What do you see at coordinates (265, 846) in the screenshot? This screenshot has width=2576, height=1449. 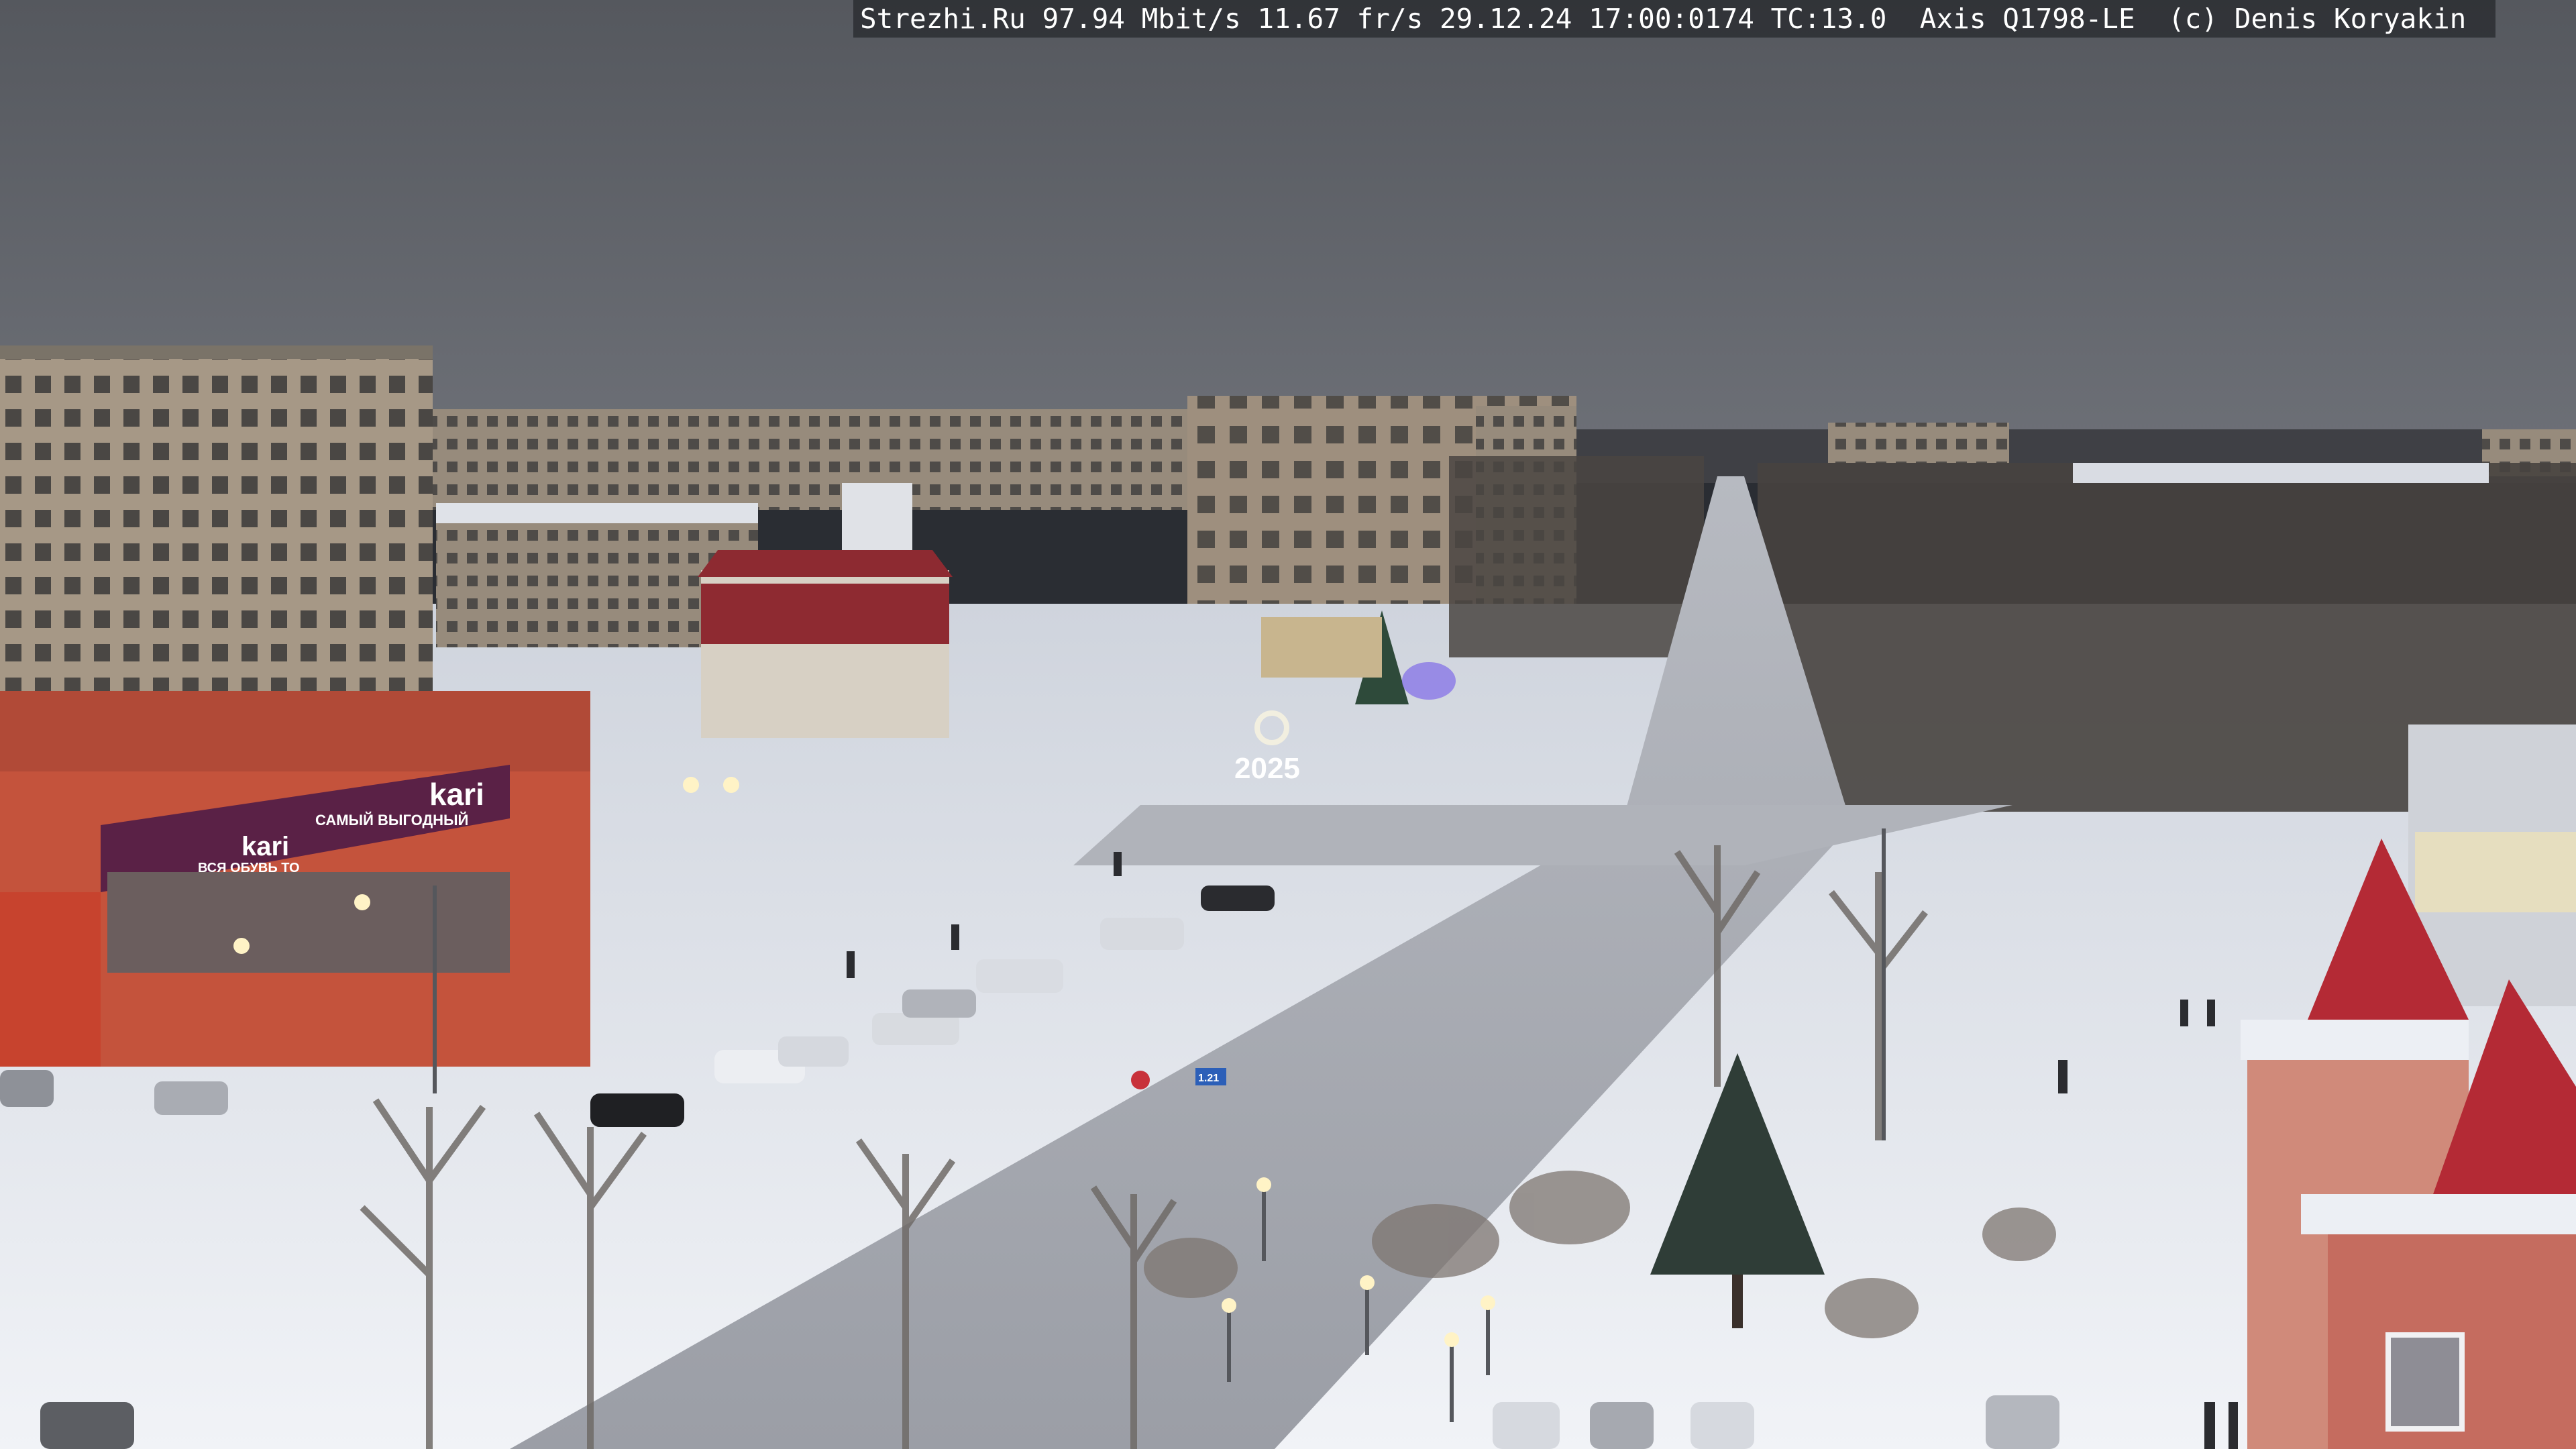 I see `kari-sign-side: kari` at bounding box center [265, 846].